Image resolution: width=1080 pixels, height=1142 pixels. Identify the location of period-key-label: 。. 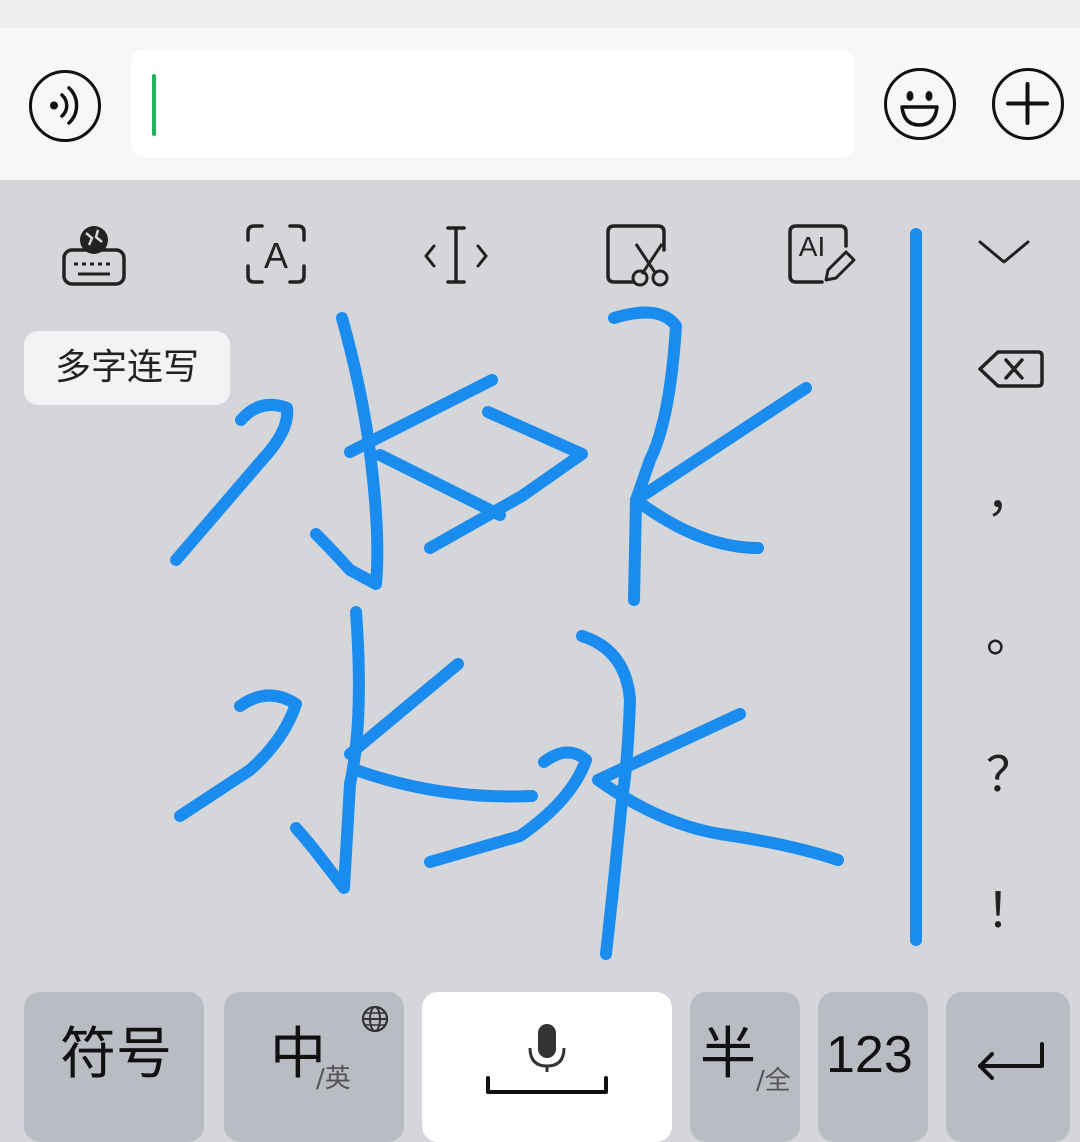
(1009, 635).